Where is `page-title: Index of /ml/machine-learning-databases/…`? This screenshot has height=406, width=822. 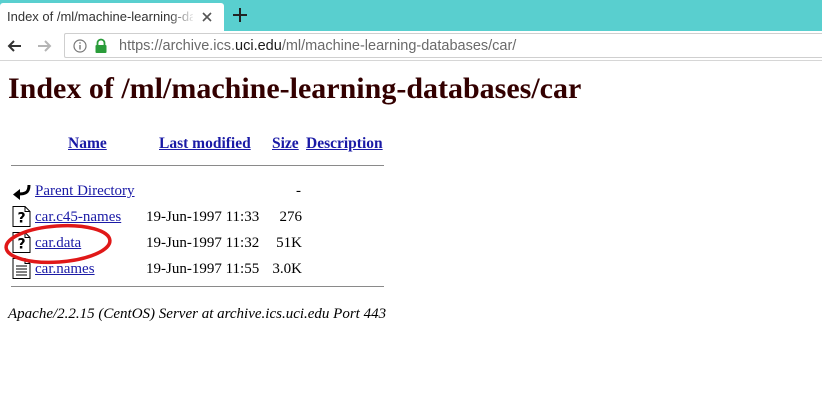
page-title: Index of /ml/machine-learning-databases/… is located at coordinates (295, 88).